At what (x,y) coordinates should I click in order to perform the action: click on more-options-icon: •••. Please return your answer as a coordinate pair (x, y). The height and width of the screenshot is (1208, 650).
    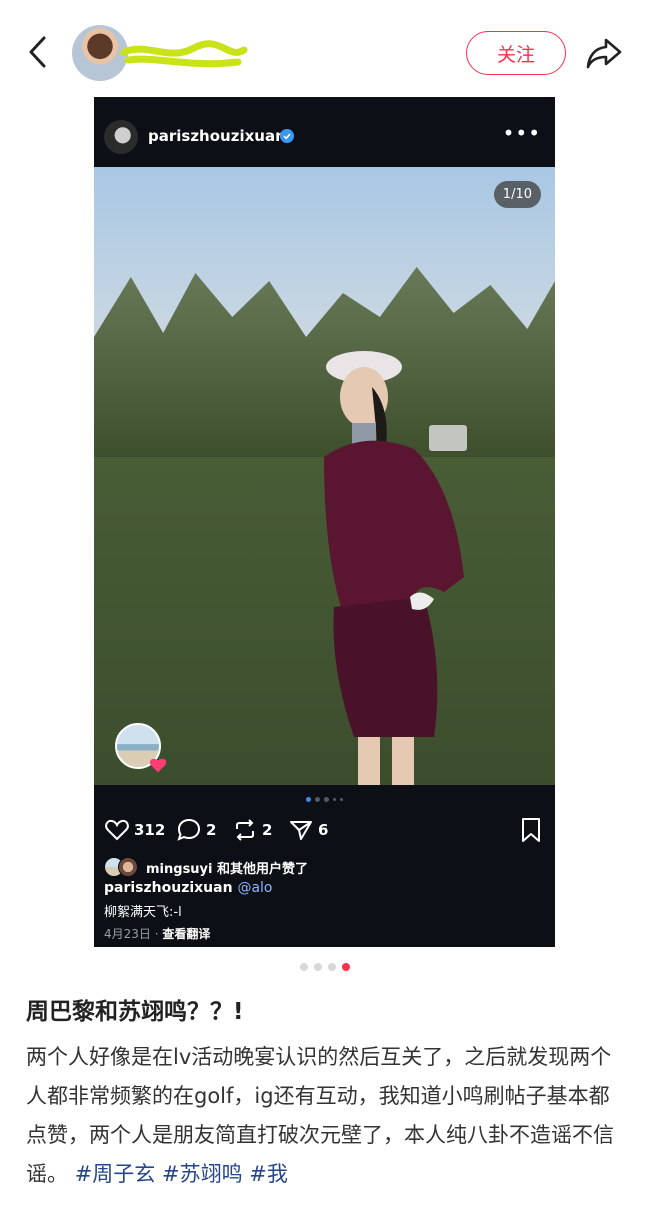
    Looking at the image, I should click on (521, 133).